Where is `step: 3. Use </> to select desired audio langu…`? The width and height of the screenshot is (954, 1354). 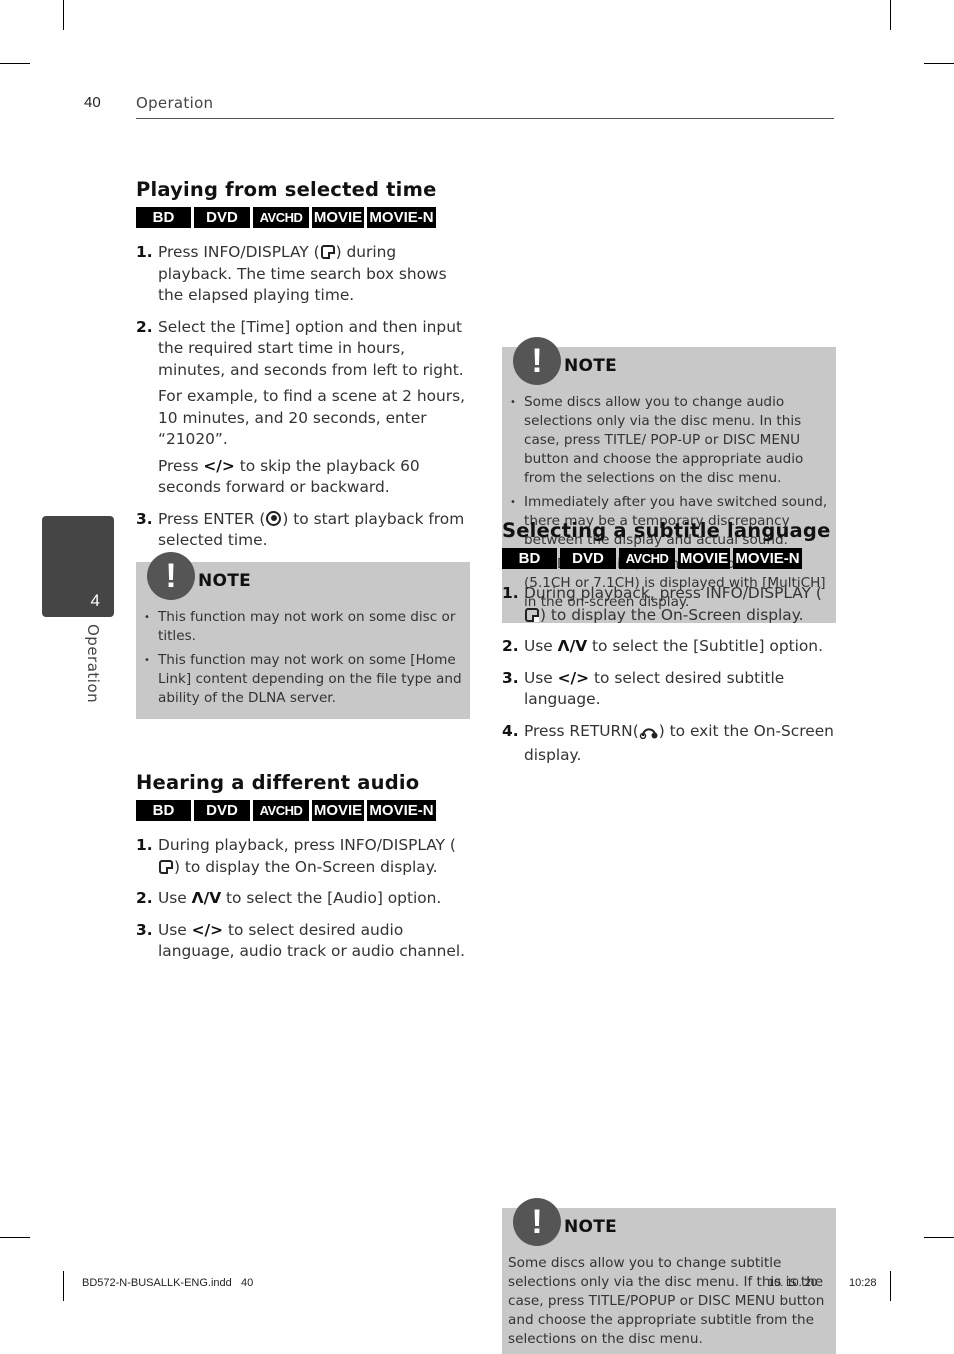 step: 3. Use </> to select desired audio langu… is located at coordinates (303, 941).